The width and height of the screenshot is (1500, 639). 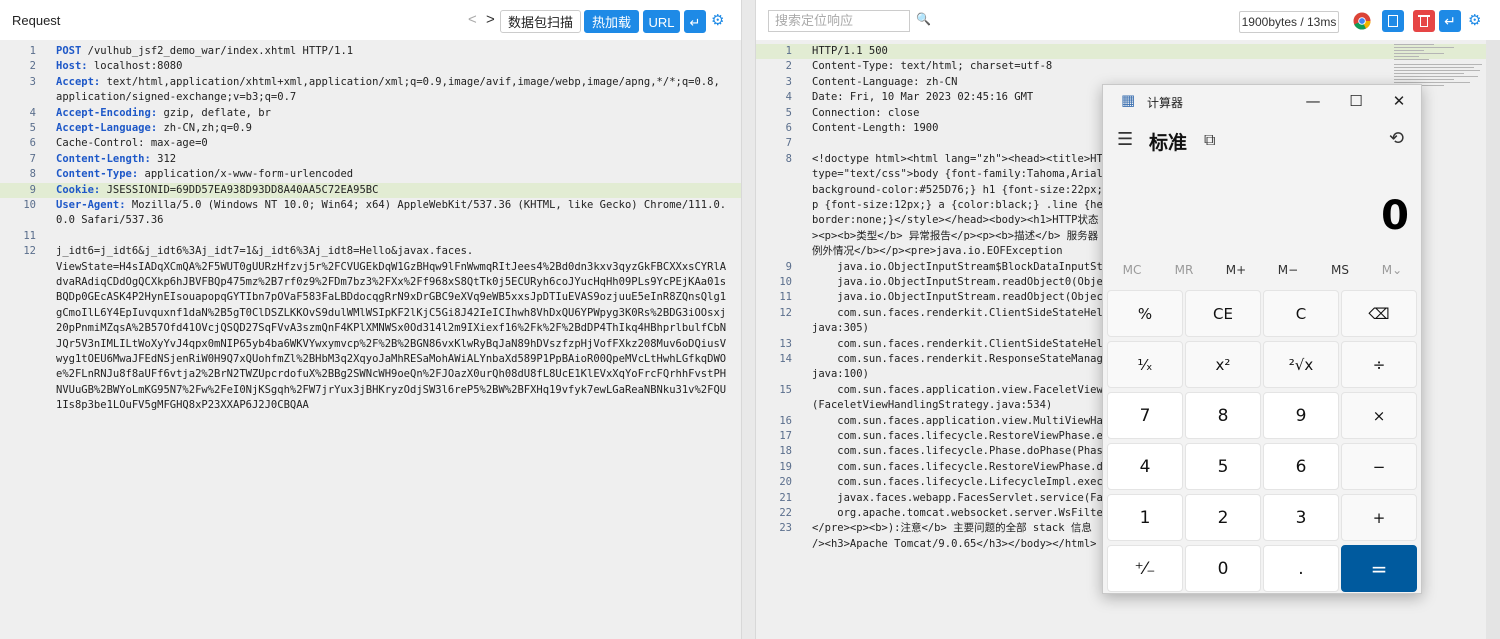 I want to click on calc-key-4-3: +, so click(x=1379, y=517).